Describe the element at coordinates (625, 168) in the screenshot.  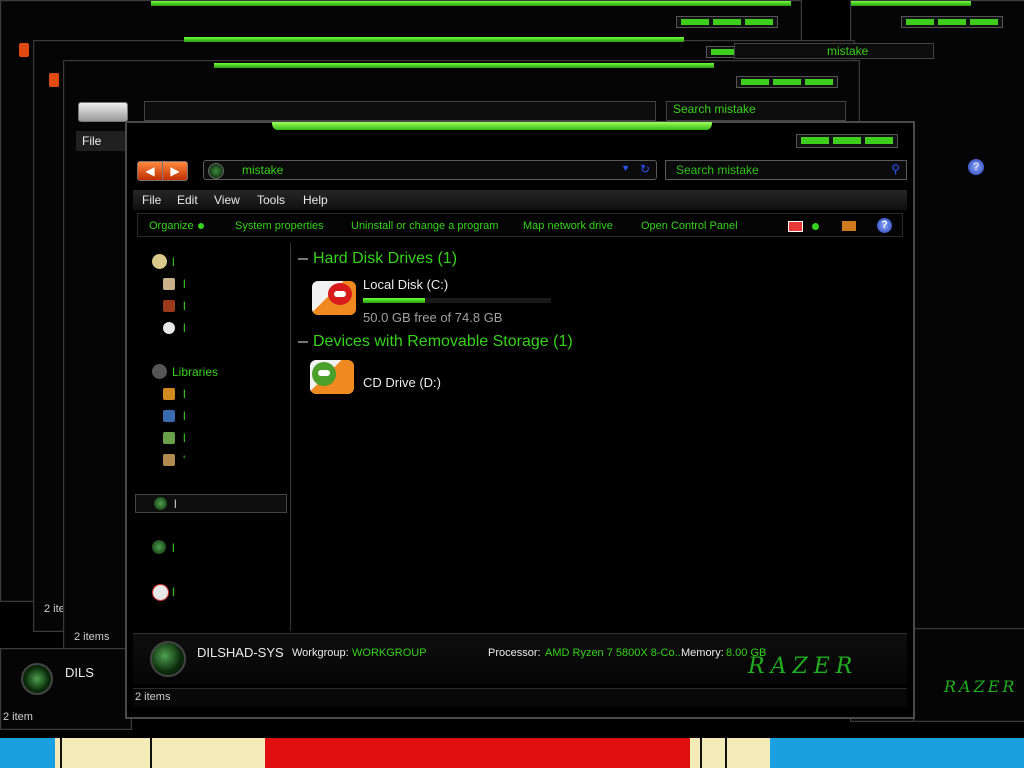
I see `chevron-down-icon: ▼` at that location.